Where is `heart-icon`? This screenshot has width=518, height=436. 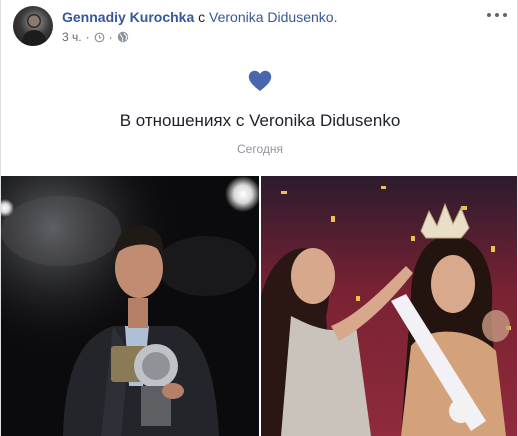 heart-icon is located at coordinates (260, 80).